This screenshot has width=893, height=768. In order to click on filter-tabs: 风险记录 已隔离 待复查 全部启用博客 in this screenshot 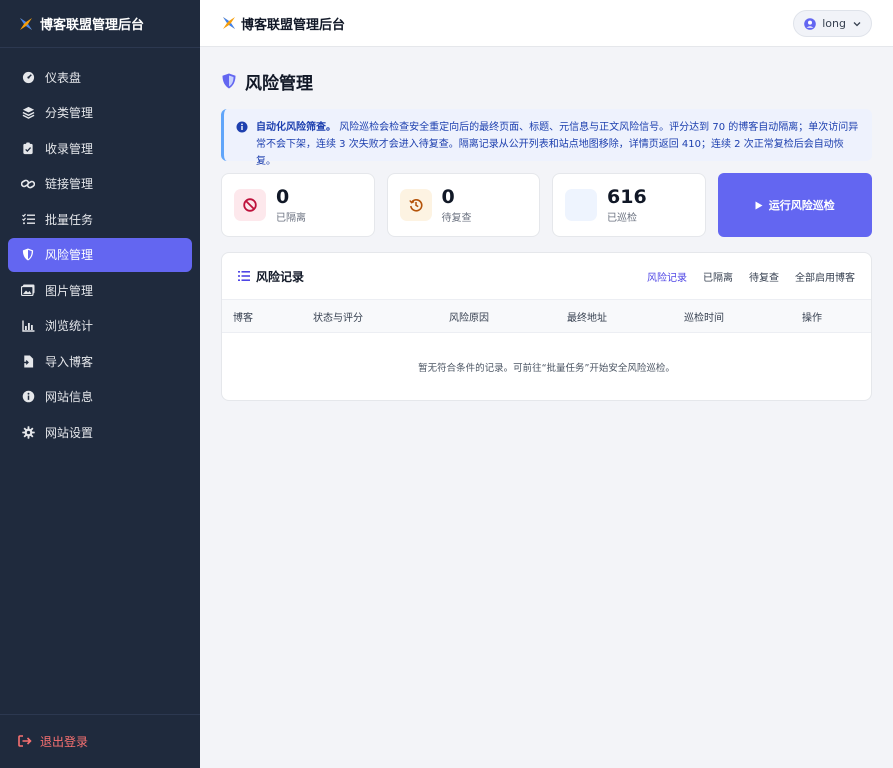, I will do `click(755, 276)`.